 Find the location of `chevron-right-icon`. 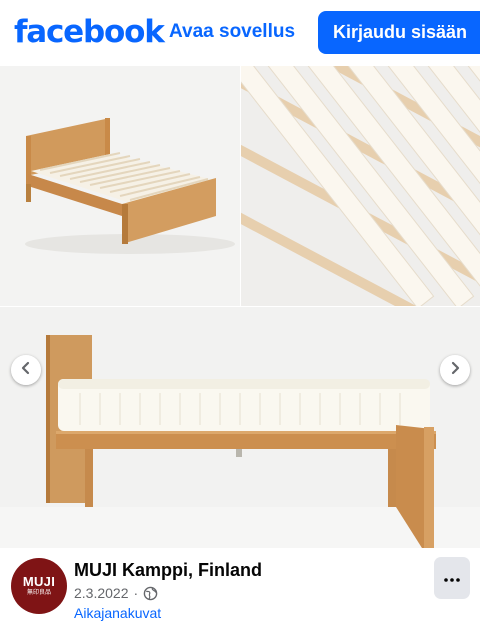

chevron-right-icon is located at coordinates (455, 370).